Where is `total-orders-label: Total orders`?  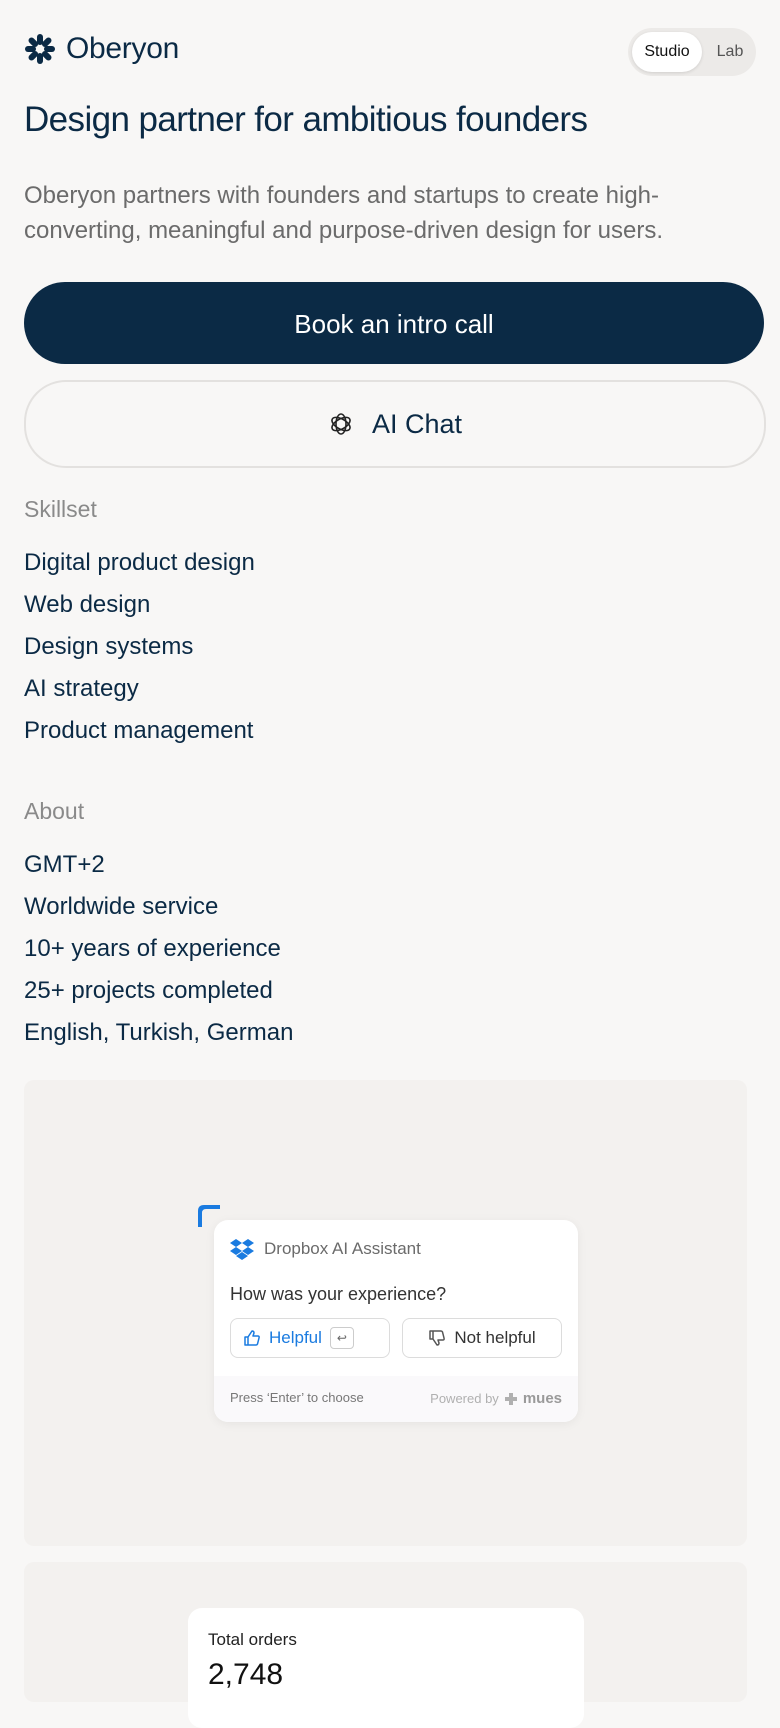 total-orders-label: Total orders is located at coordinates (252, 1639).